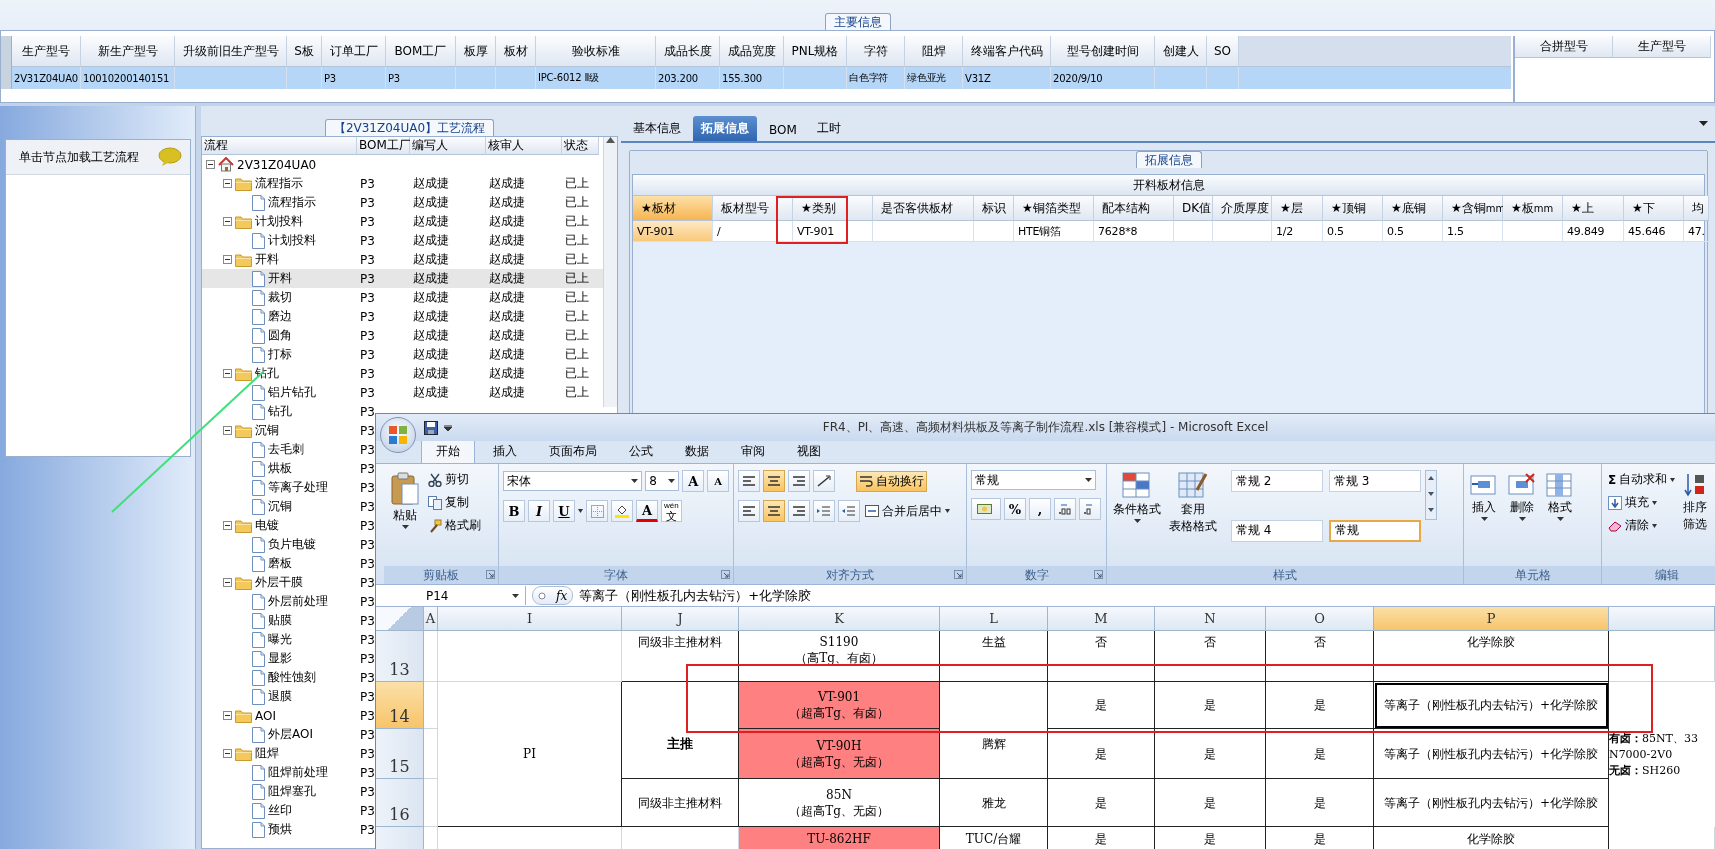 The image size is (1715, 849). What do you see at coordinates (516, 51) in the screenshot?
I see `column-header: 板材` at bounding box center [516, 51].